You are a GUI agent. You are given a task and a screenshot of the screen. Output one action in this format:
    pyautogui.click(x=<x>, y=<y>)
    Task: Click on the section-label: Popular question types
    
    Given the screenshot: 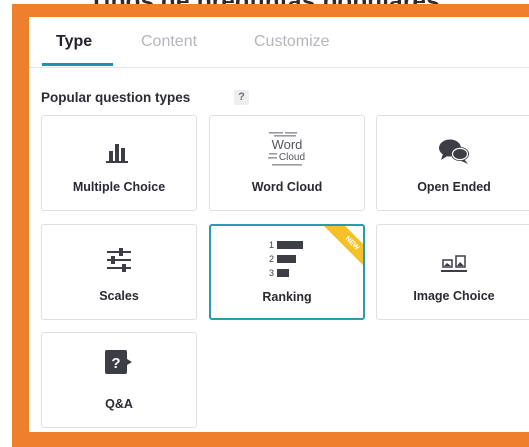 What is the action you would take?
    pyautogui.click(x=116, y=97)
    